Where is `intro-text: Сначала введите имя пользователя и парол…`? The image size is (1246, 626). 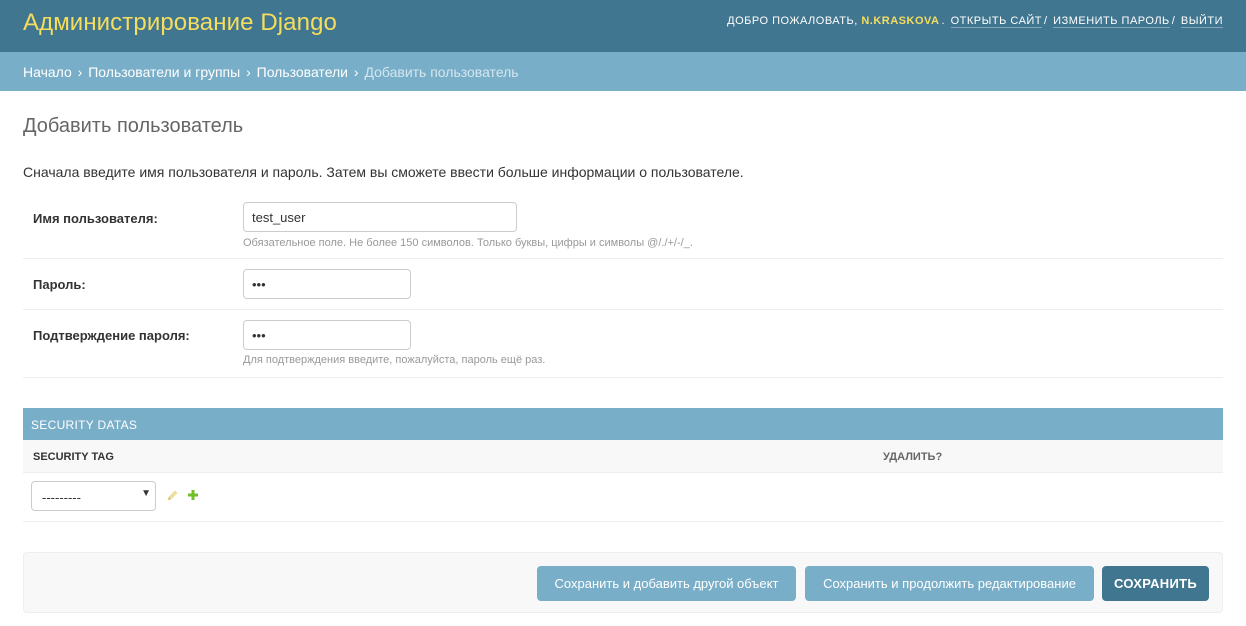 intro-text: Сначала введите имя пользователя и парол… is located at coordinates (383, 172).